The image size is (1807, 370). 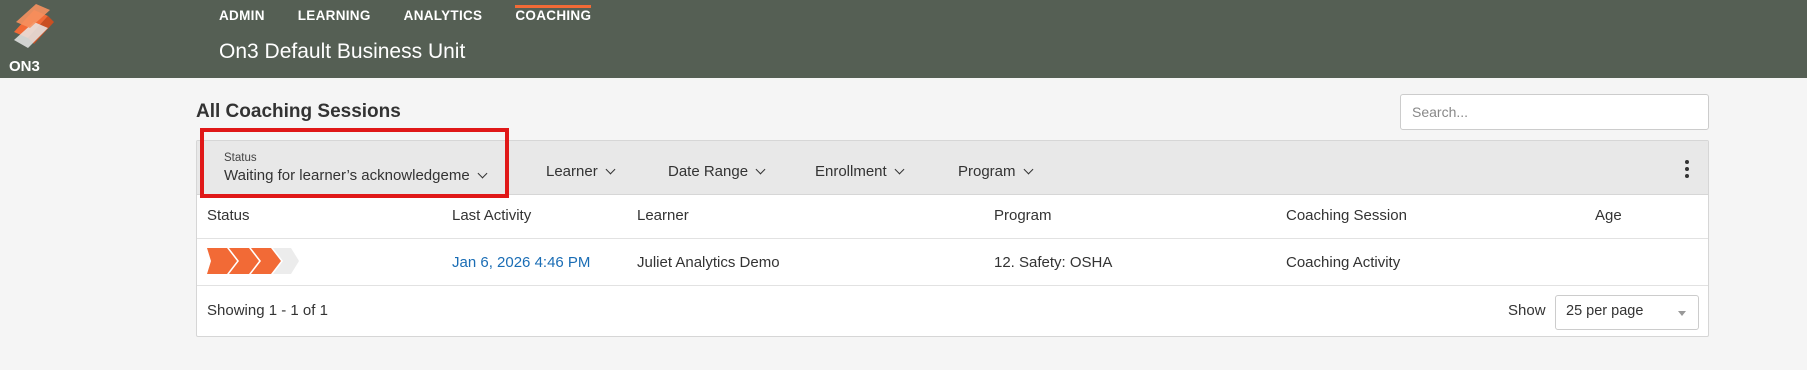 What do you see at coordinates (1023, 215) in the screenshot?
I see `column-header-program: Program` at bounding box center [1023, 215].